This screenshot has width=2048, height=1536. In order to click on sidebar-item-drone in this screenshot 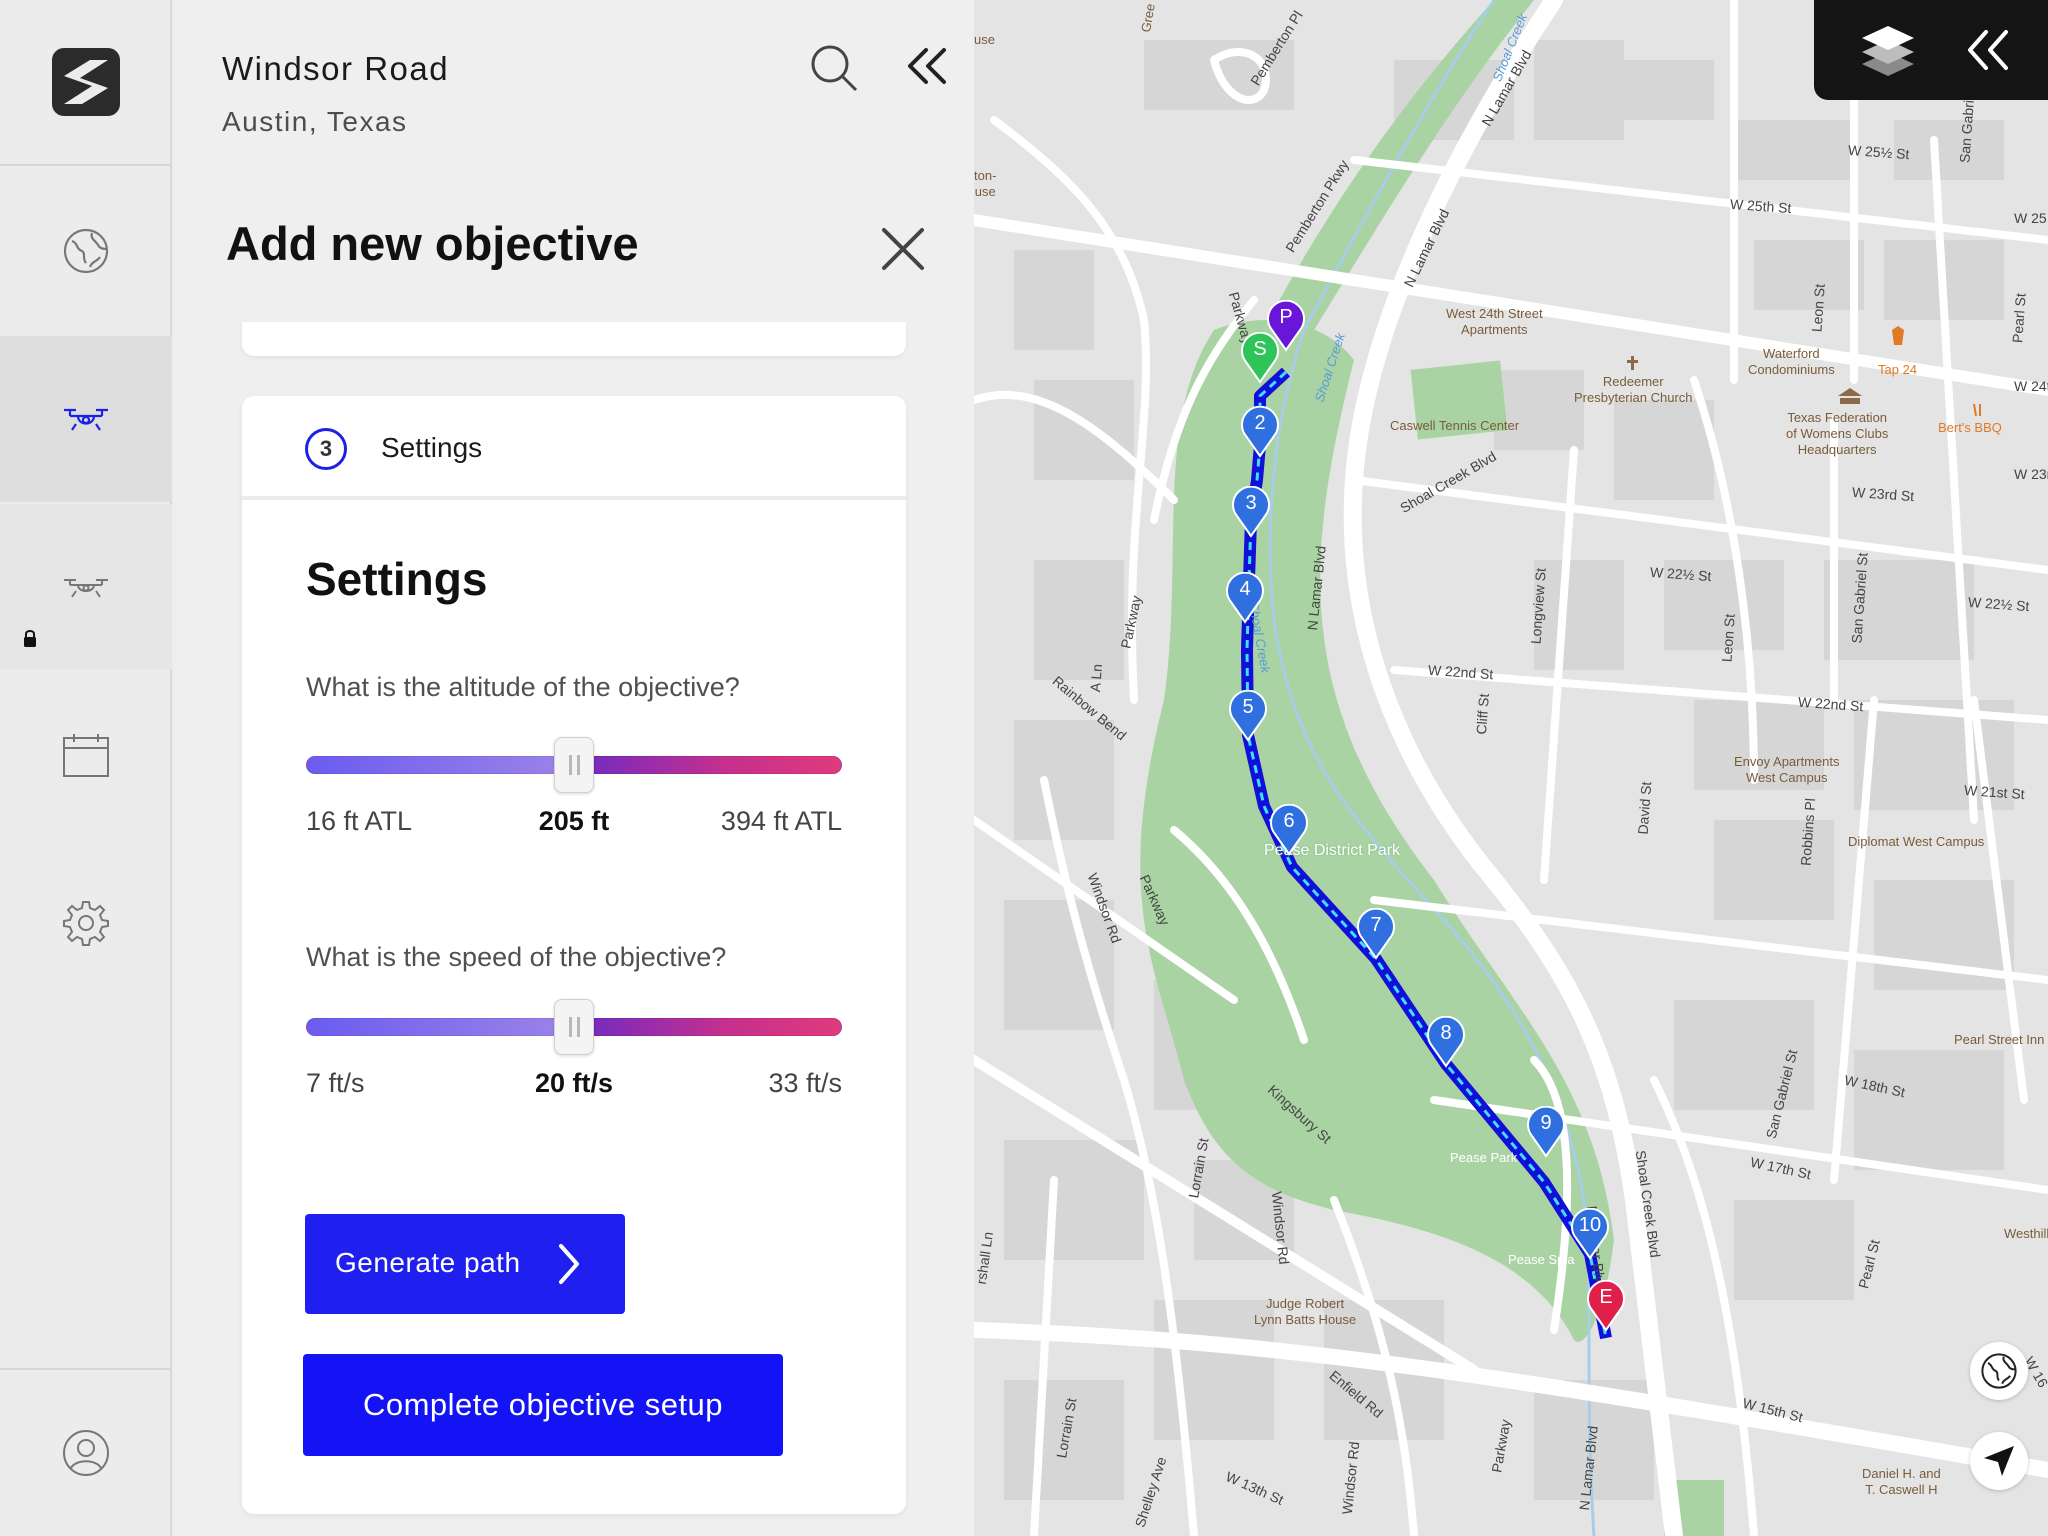, I will do `click(86, 419)`.